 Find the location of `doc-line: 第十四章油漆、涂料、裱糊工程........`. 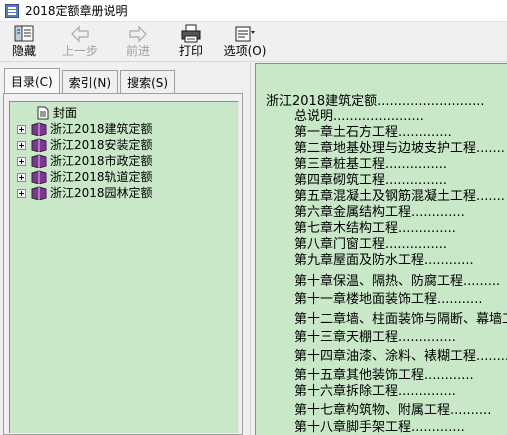

doc-line: 第十四章油漆、涂料、裱糊工程........ is located at coordinates (400, 356).